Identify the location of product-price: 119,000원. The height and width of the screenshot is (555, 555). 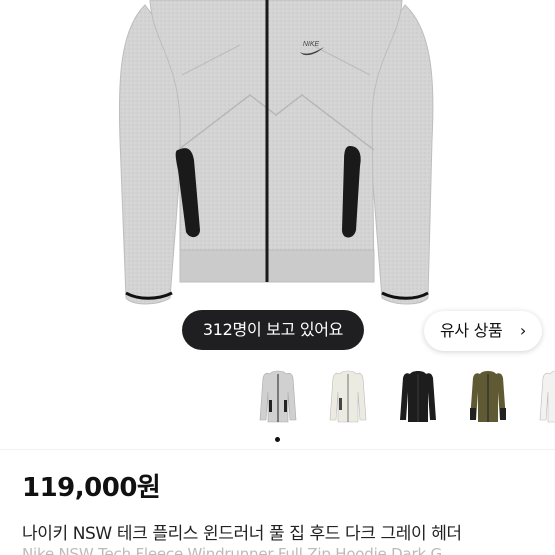
(91, 488).